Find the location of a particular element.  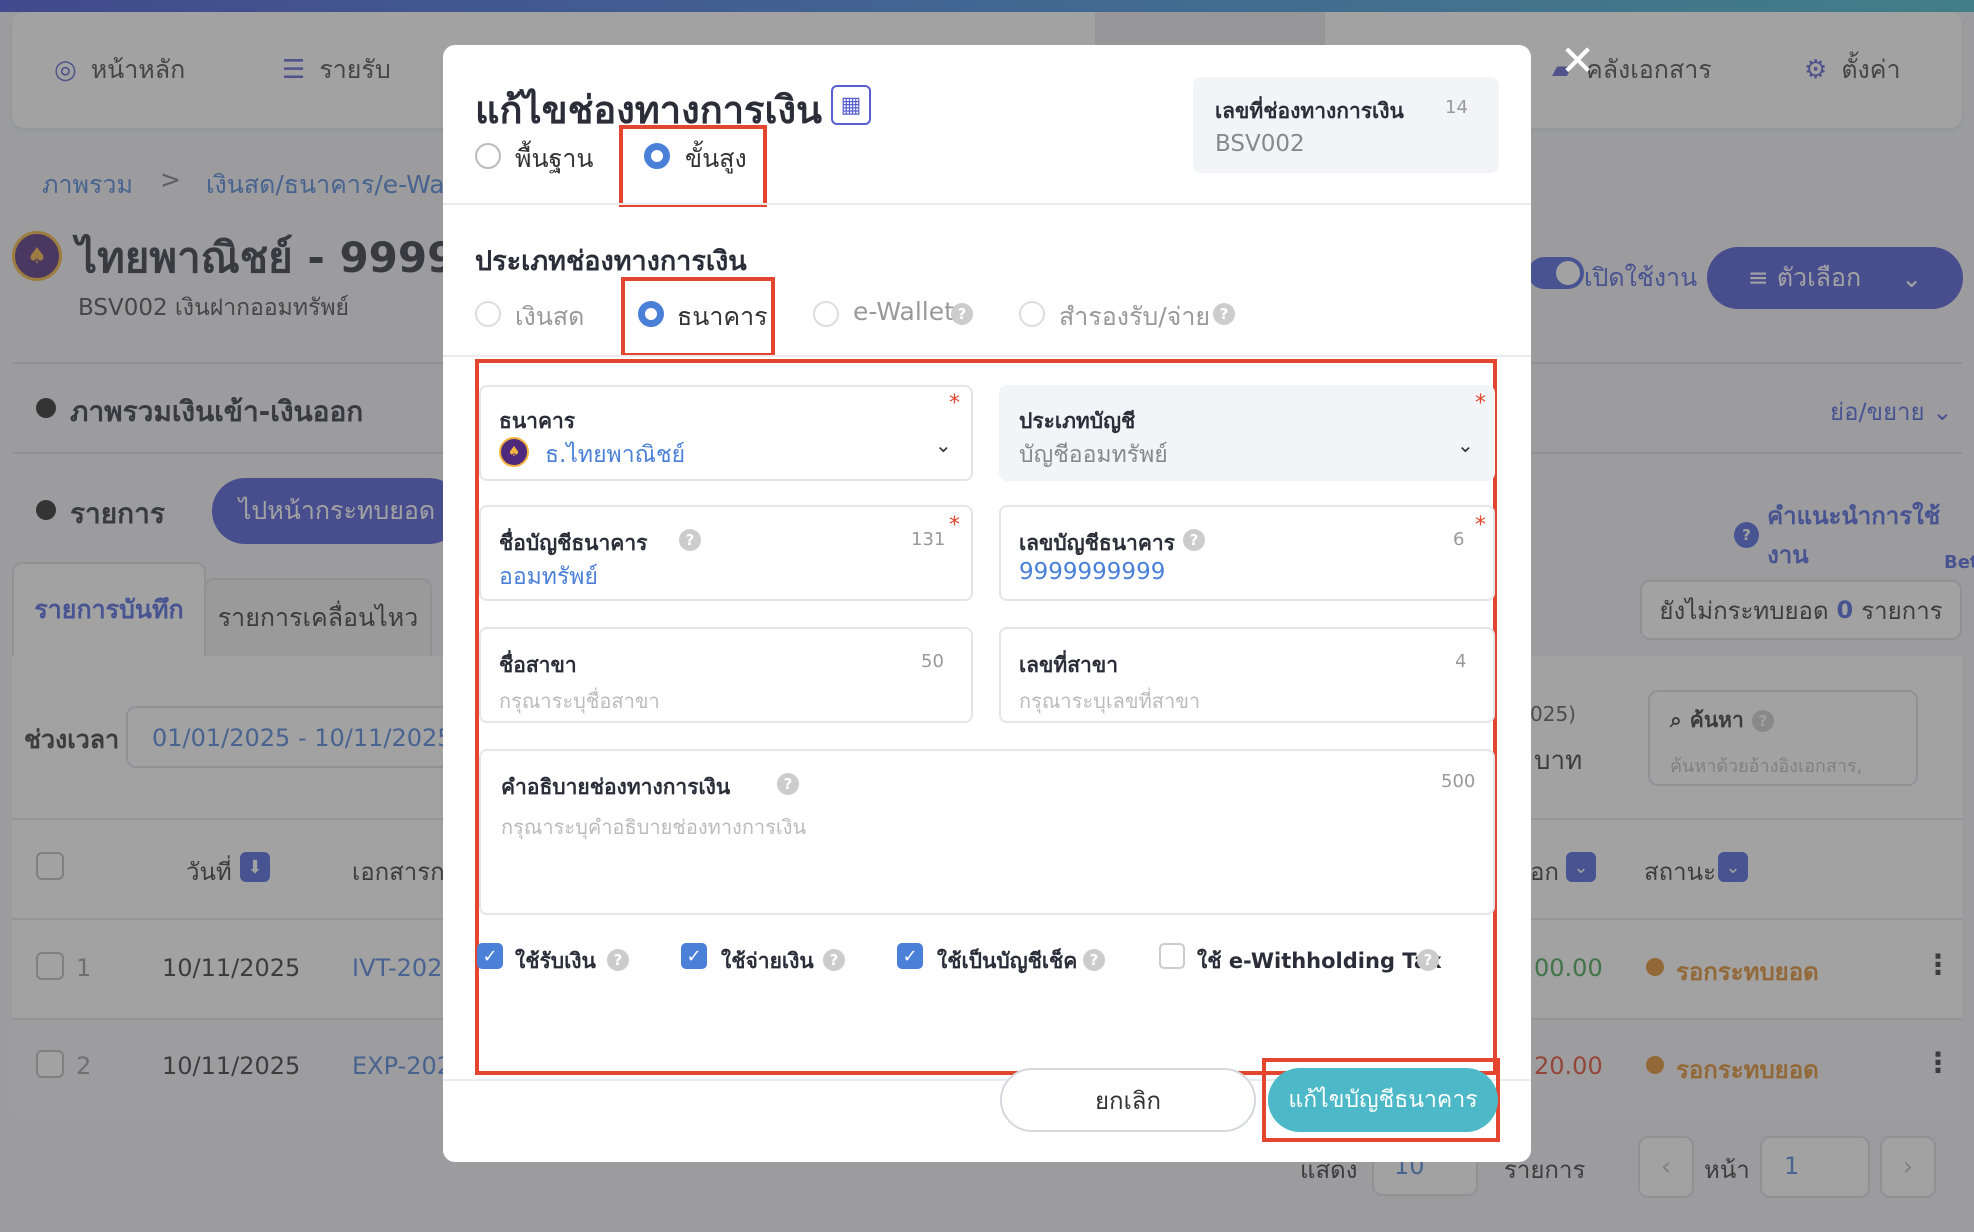

mode-advanced-label: ขั้นสูง is located at coordinates (716, 158).